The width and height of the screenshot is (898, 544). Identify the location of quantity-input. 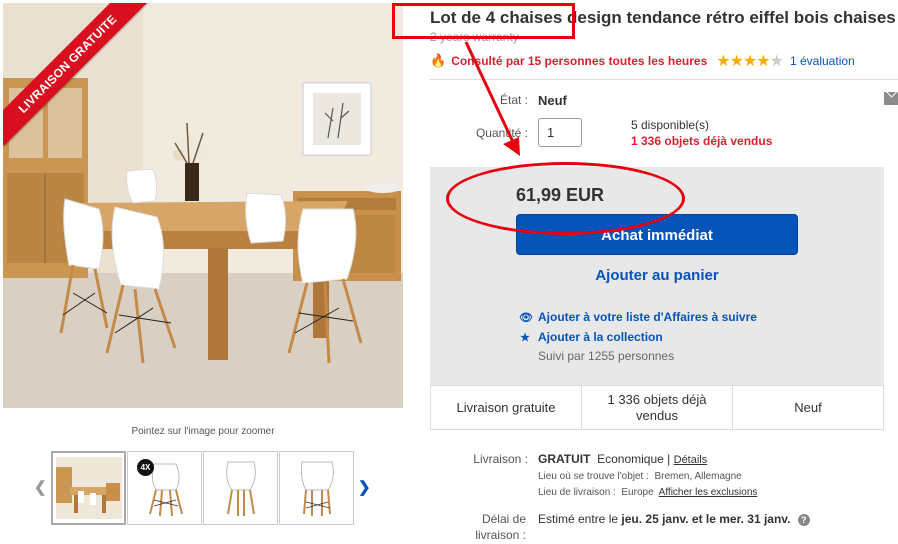
(560, 132).